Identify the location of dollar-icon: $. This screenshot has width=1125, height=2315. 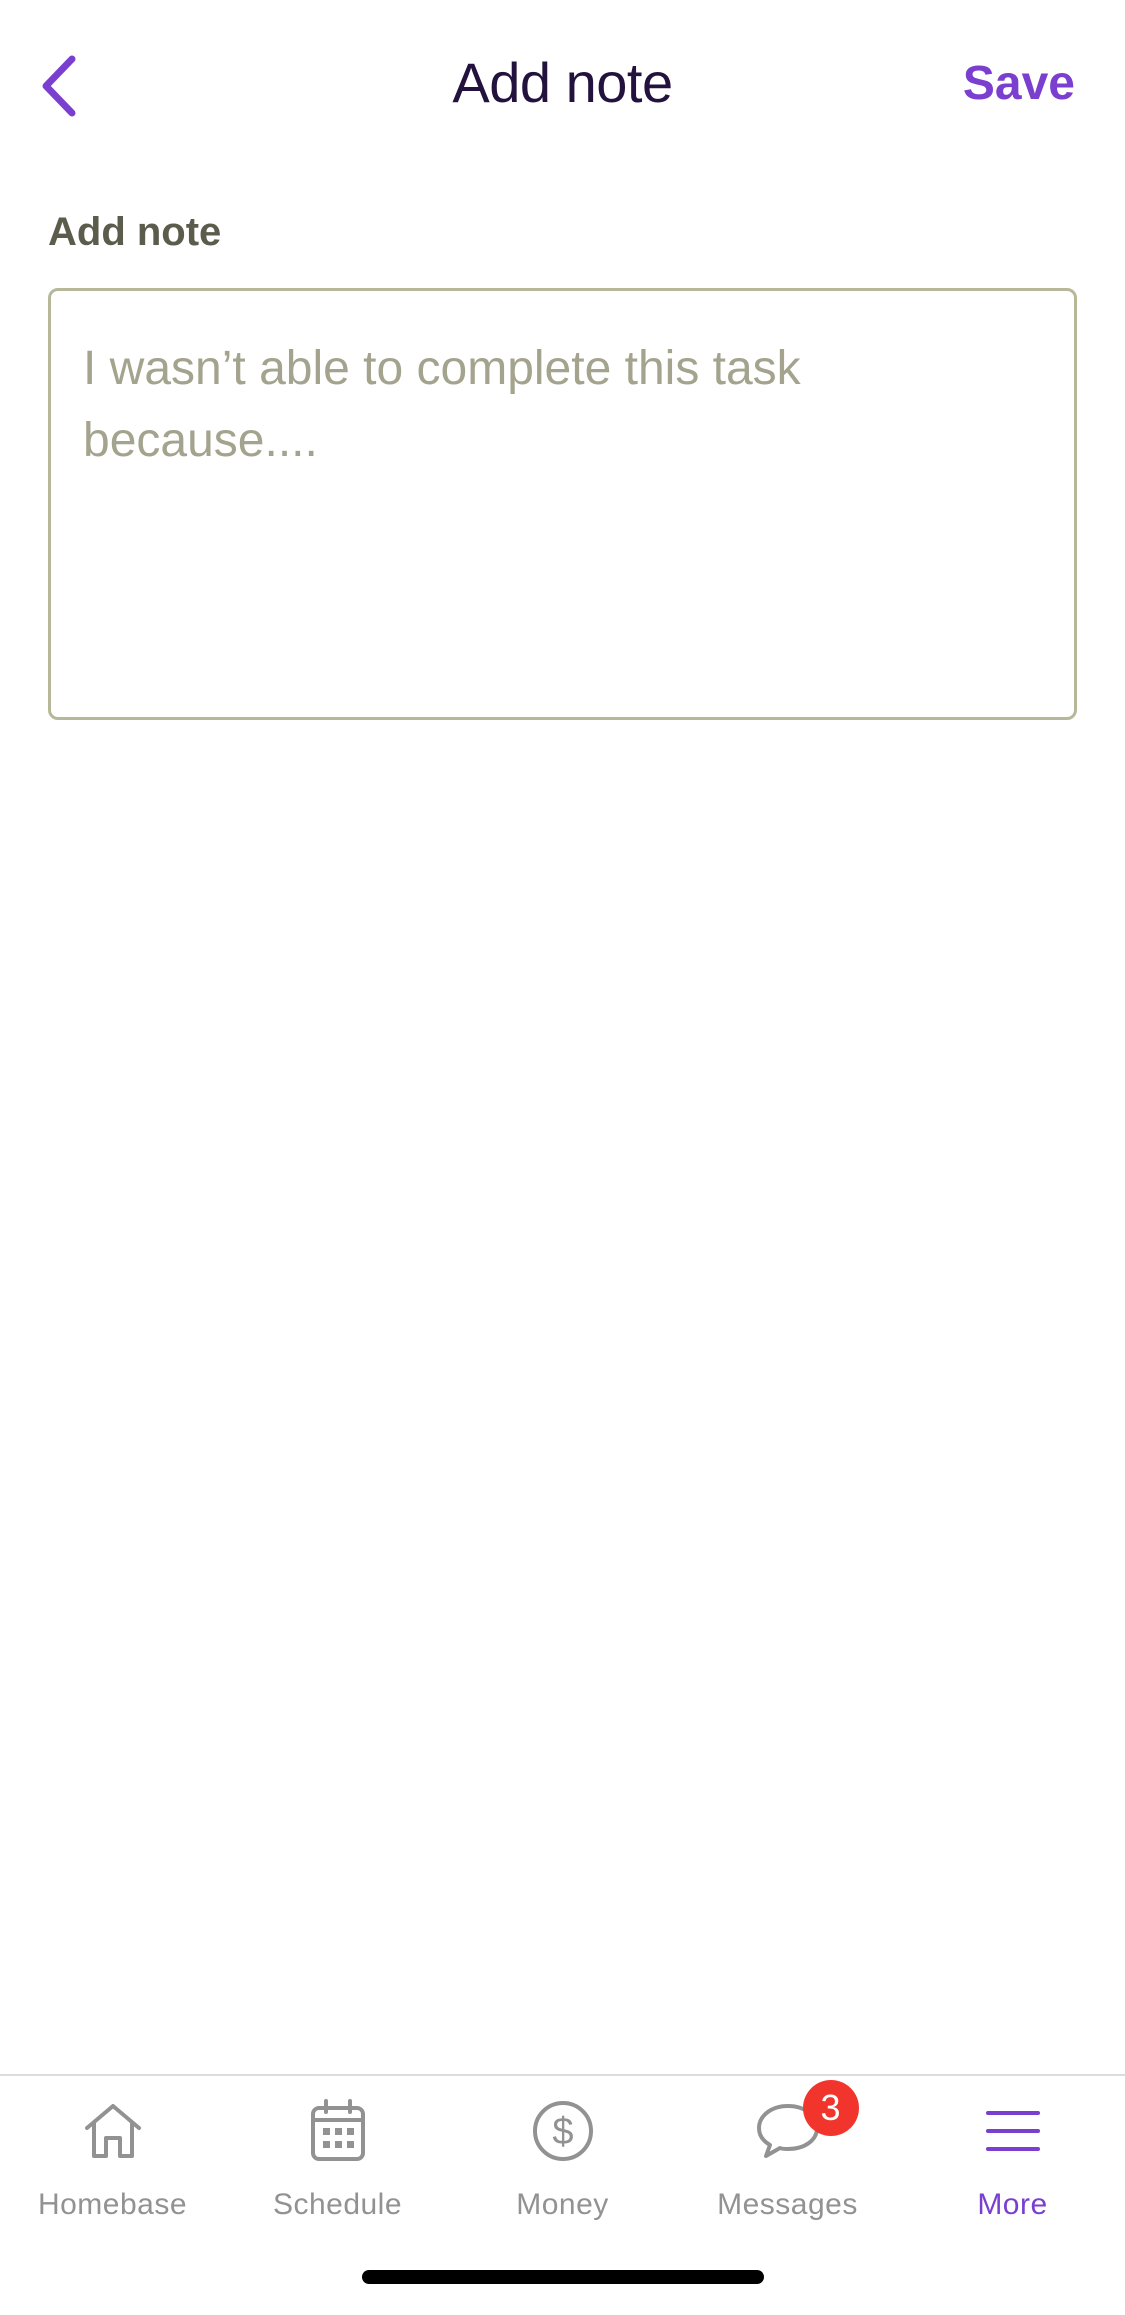
(563, 2131).